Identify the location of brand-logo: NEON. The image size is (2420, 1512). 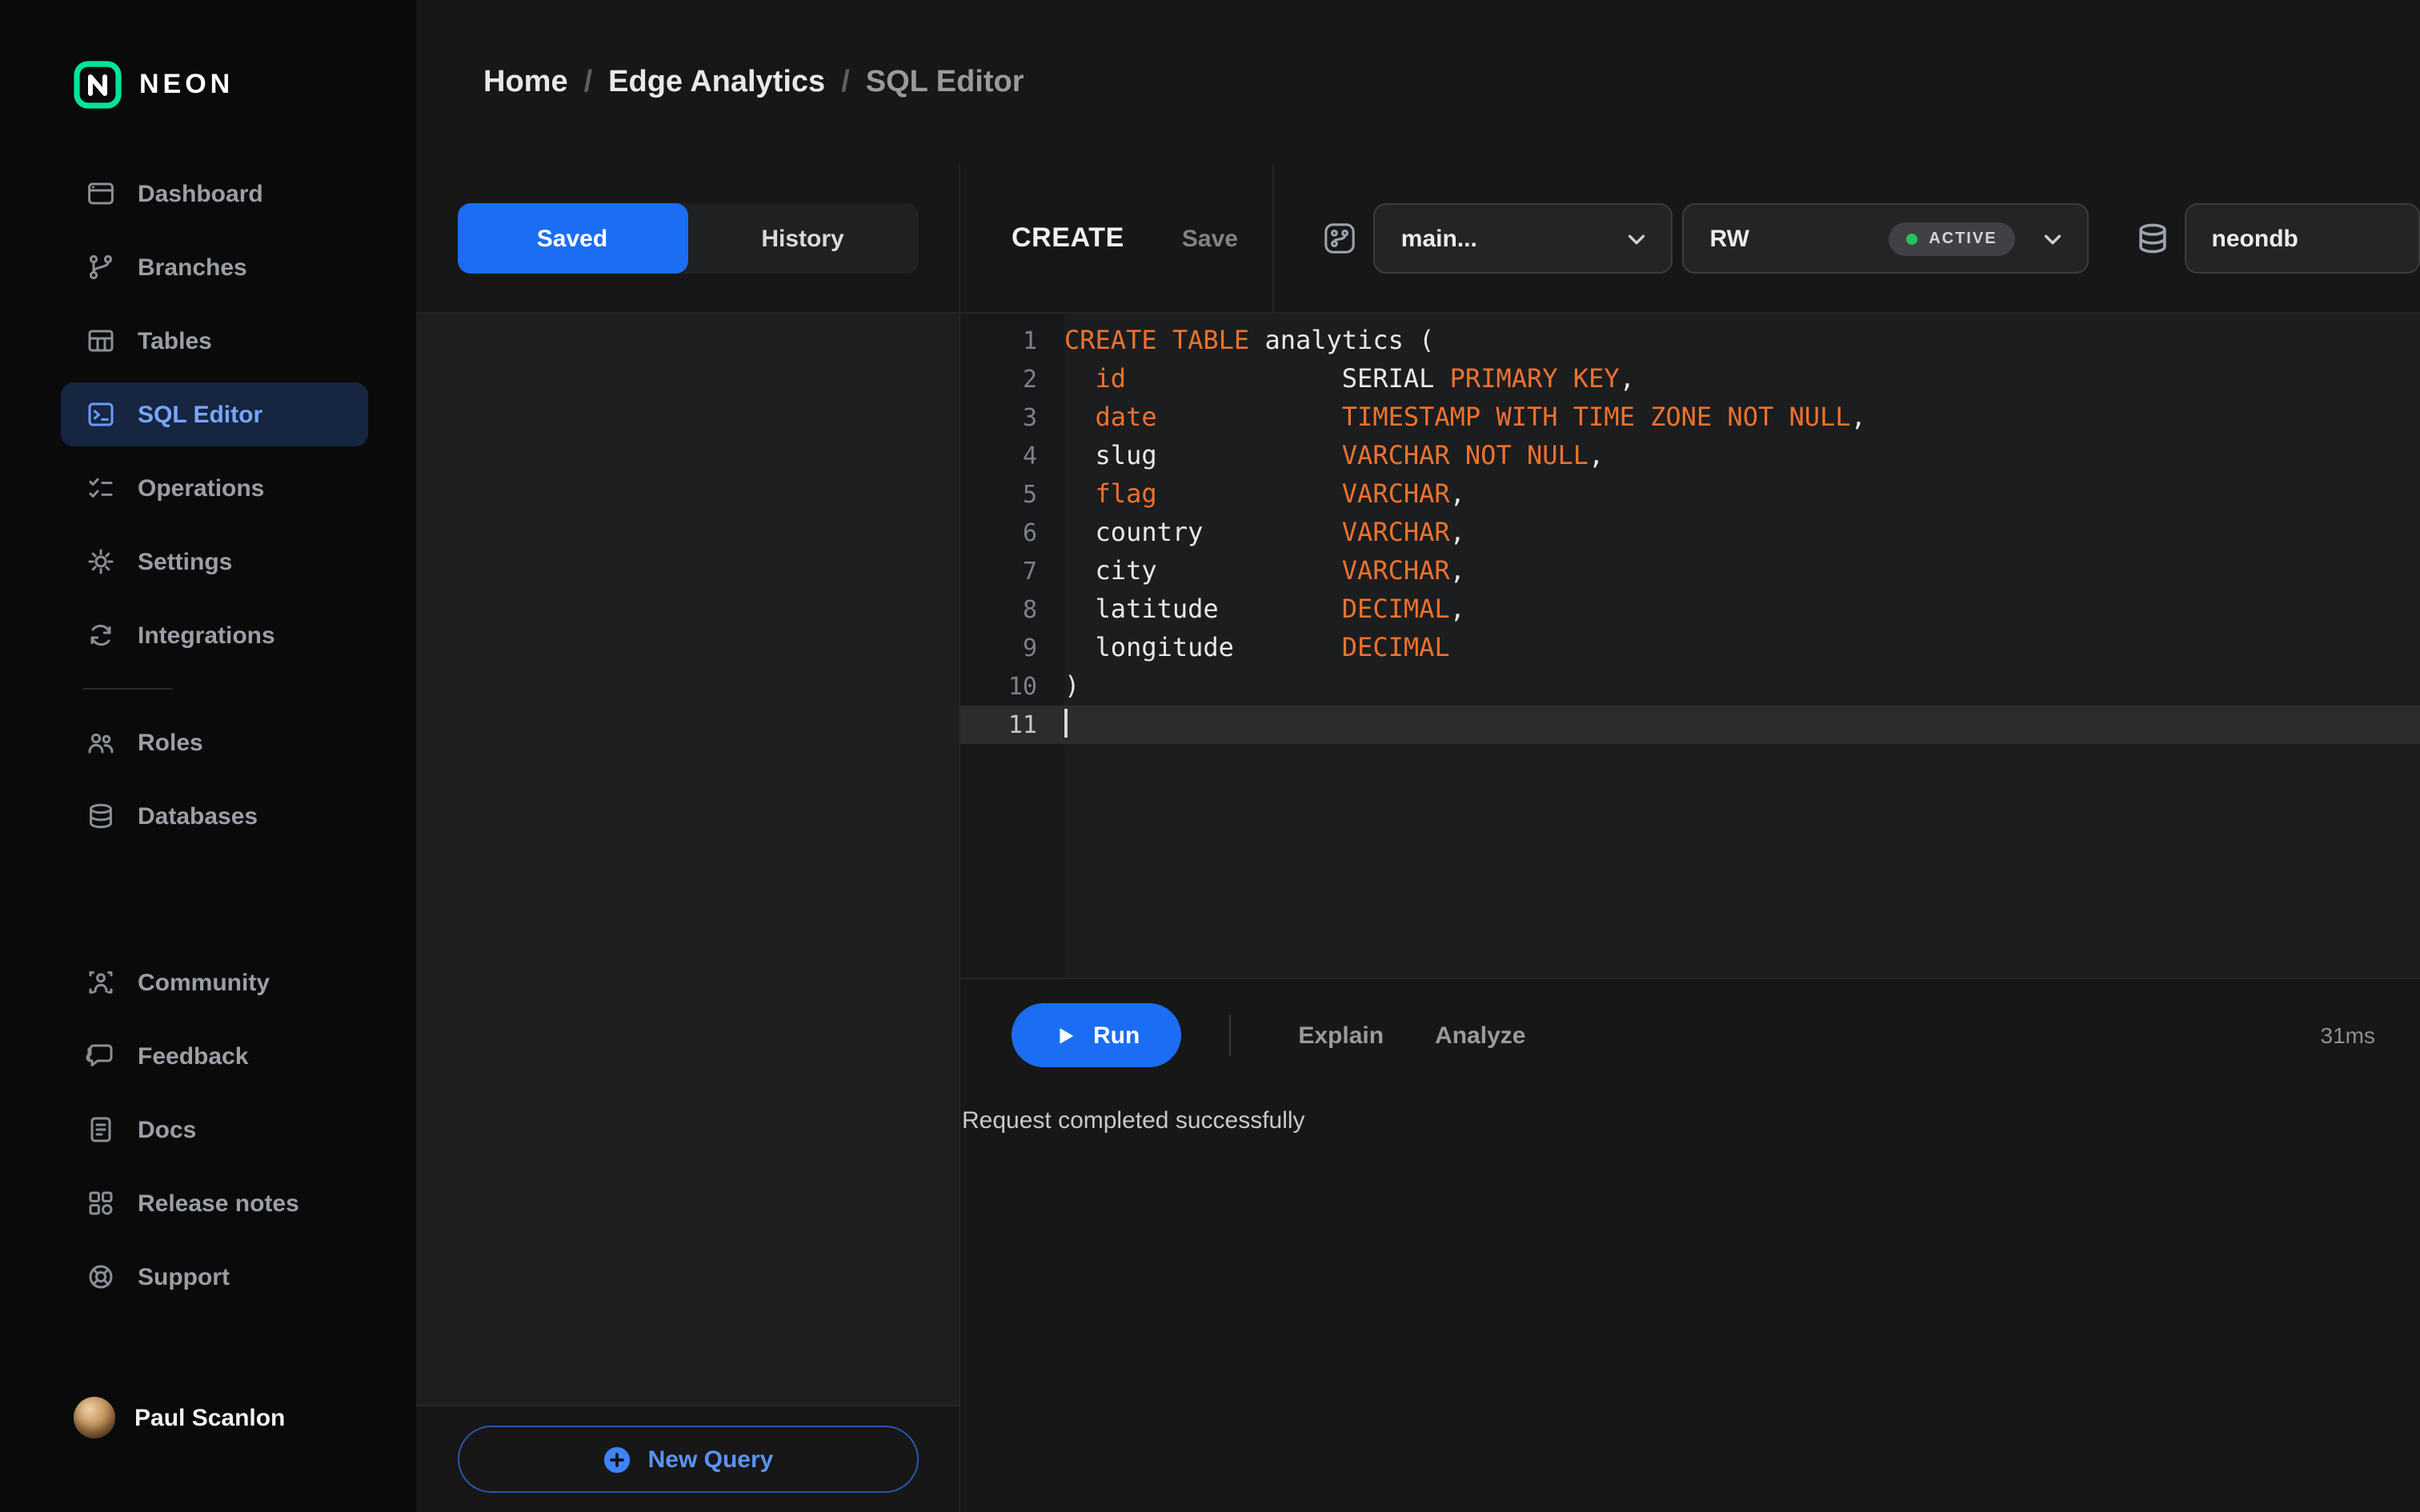
(208, 54).